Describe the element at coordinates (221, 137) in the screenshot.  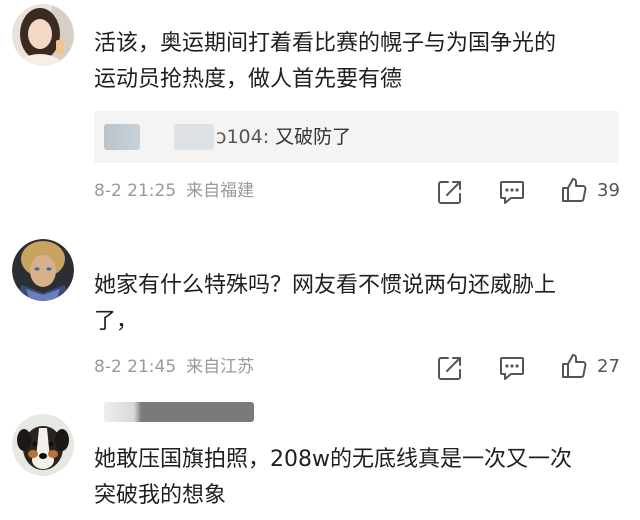
I see `reply-username-prefix: ͻ` at that location.